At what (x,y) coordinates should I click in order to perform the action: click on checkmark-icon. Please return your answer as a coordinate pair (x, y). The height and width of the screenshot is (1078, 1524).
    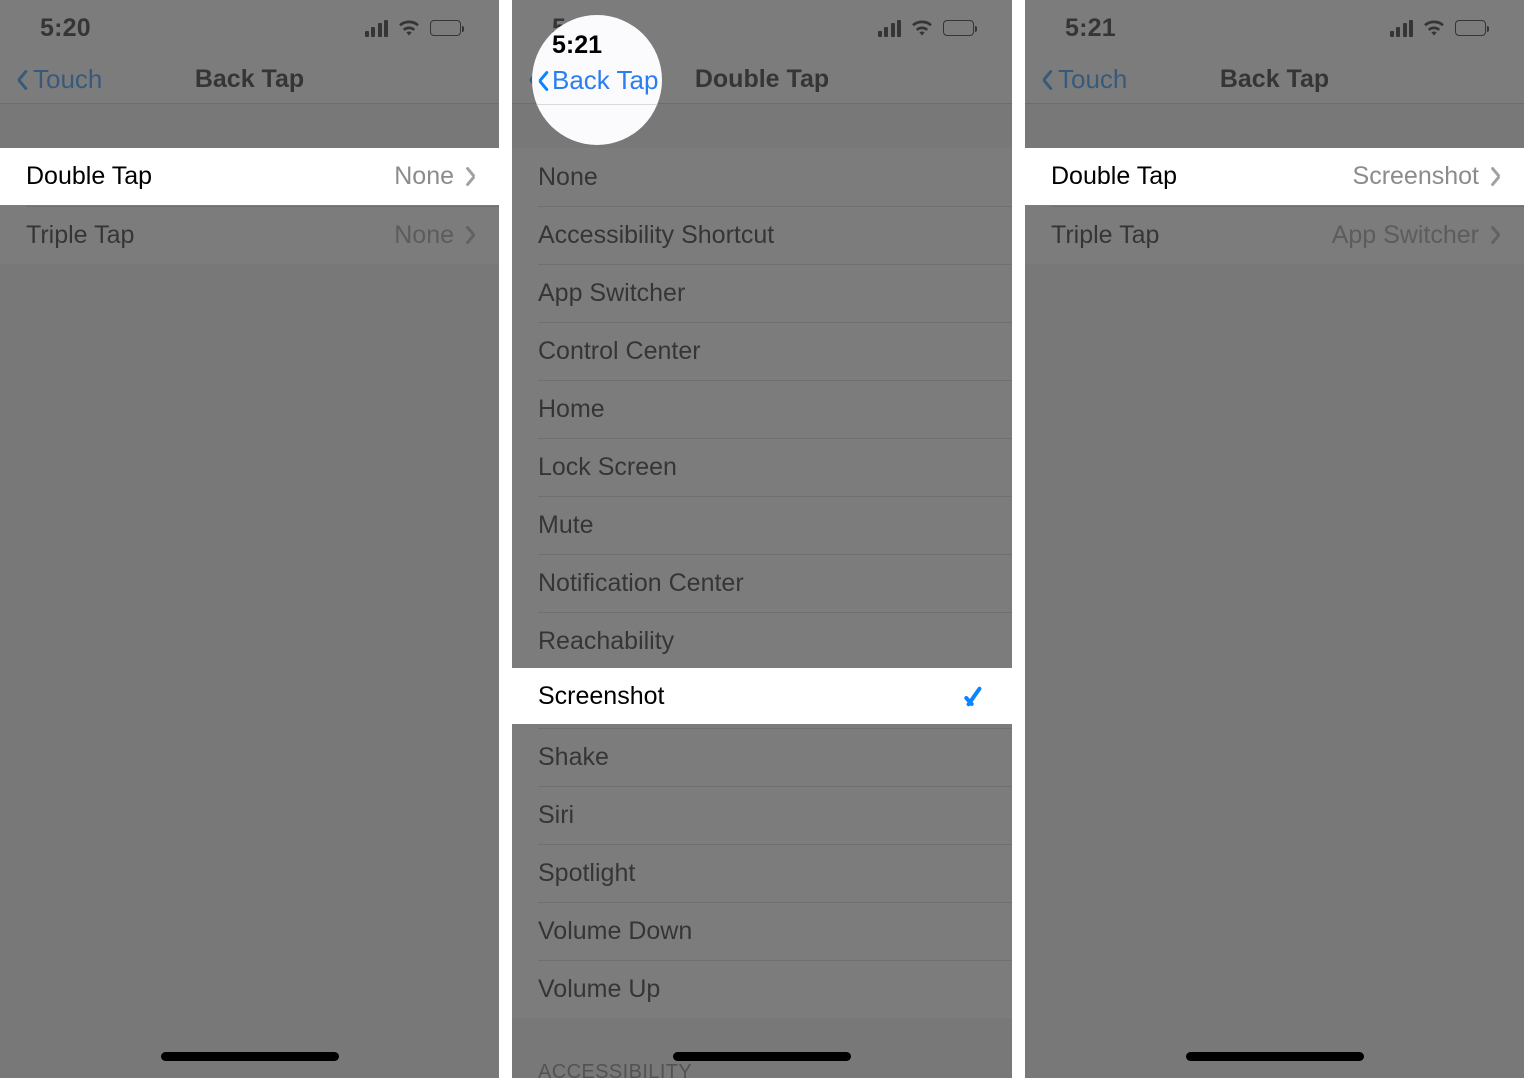
    Looking at the image, I should click on (977, 696).